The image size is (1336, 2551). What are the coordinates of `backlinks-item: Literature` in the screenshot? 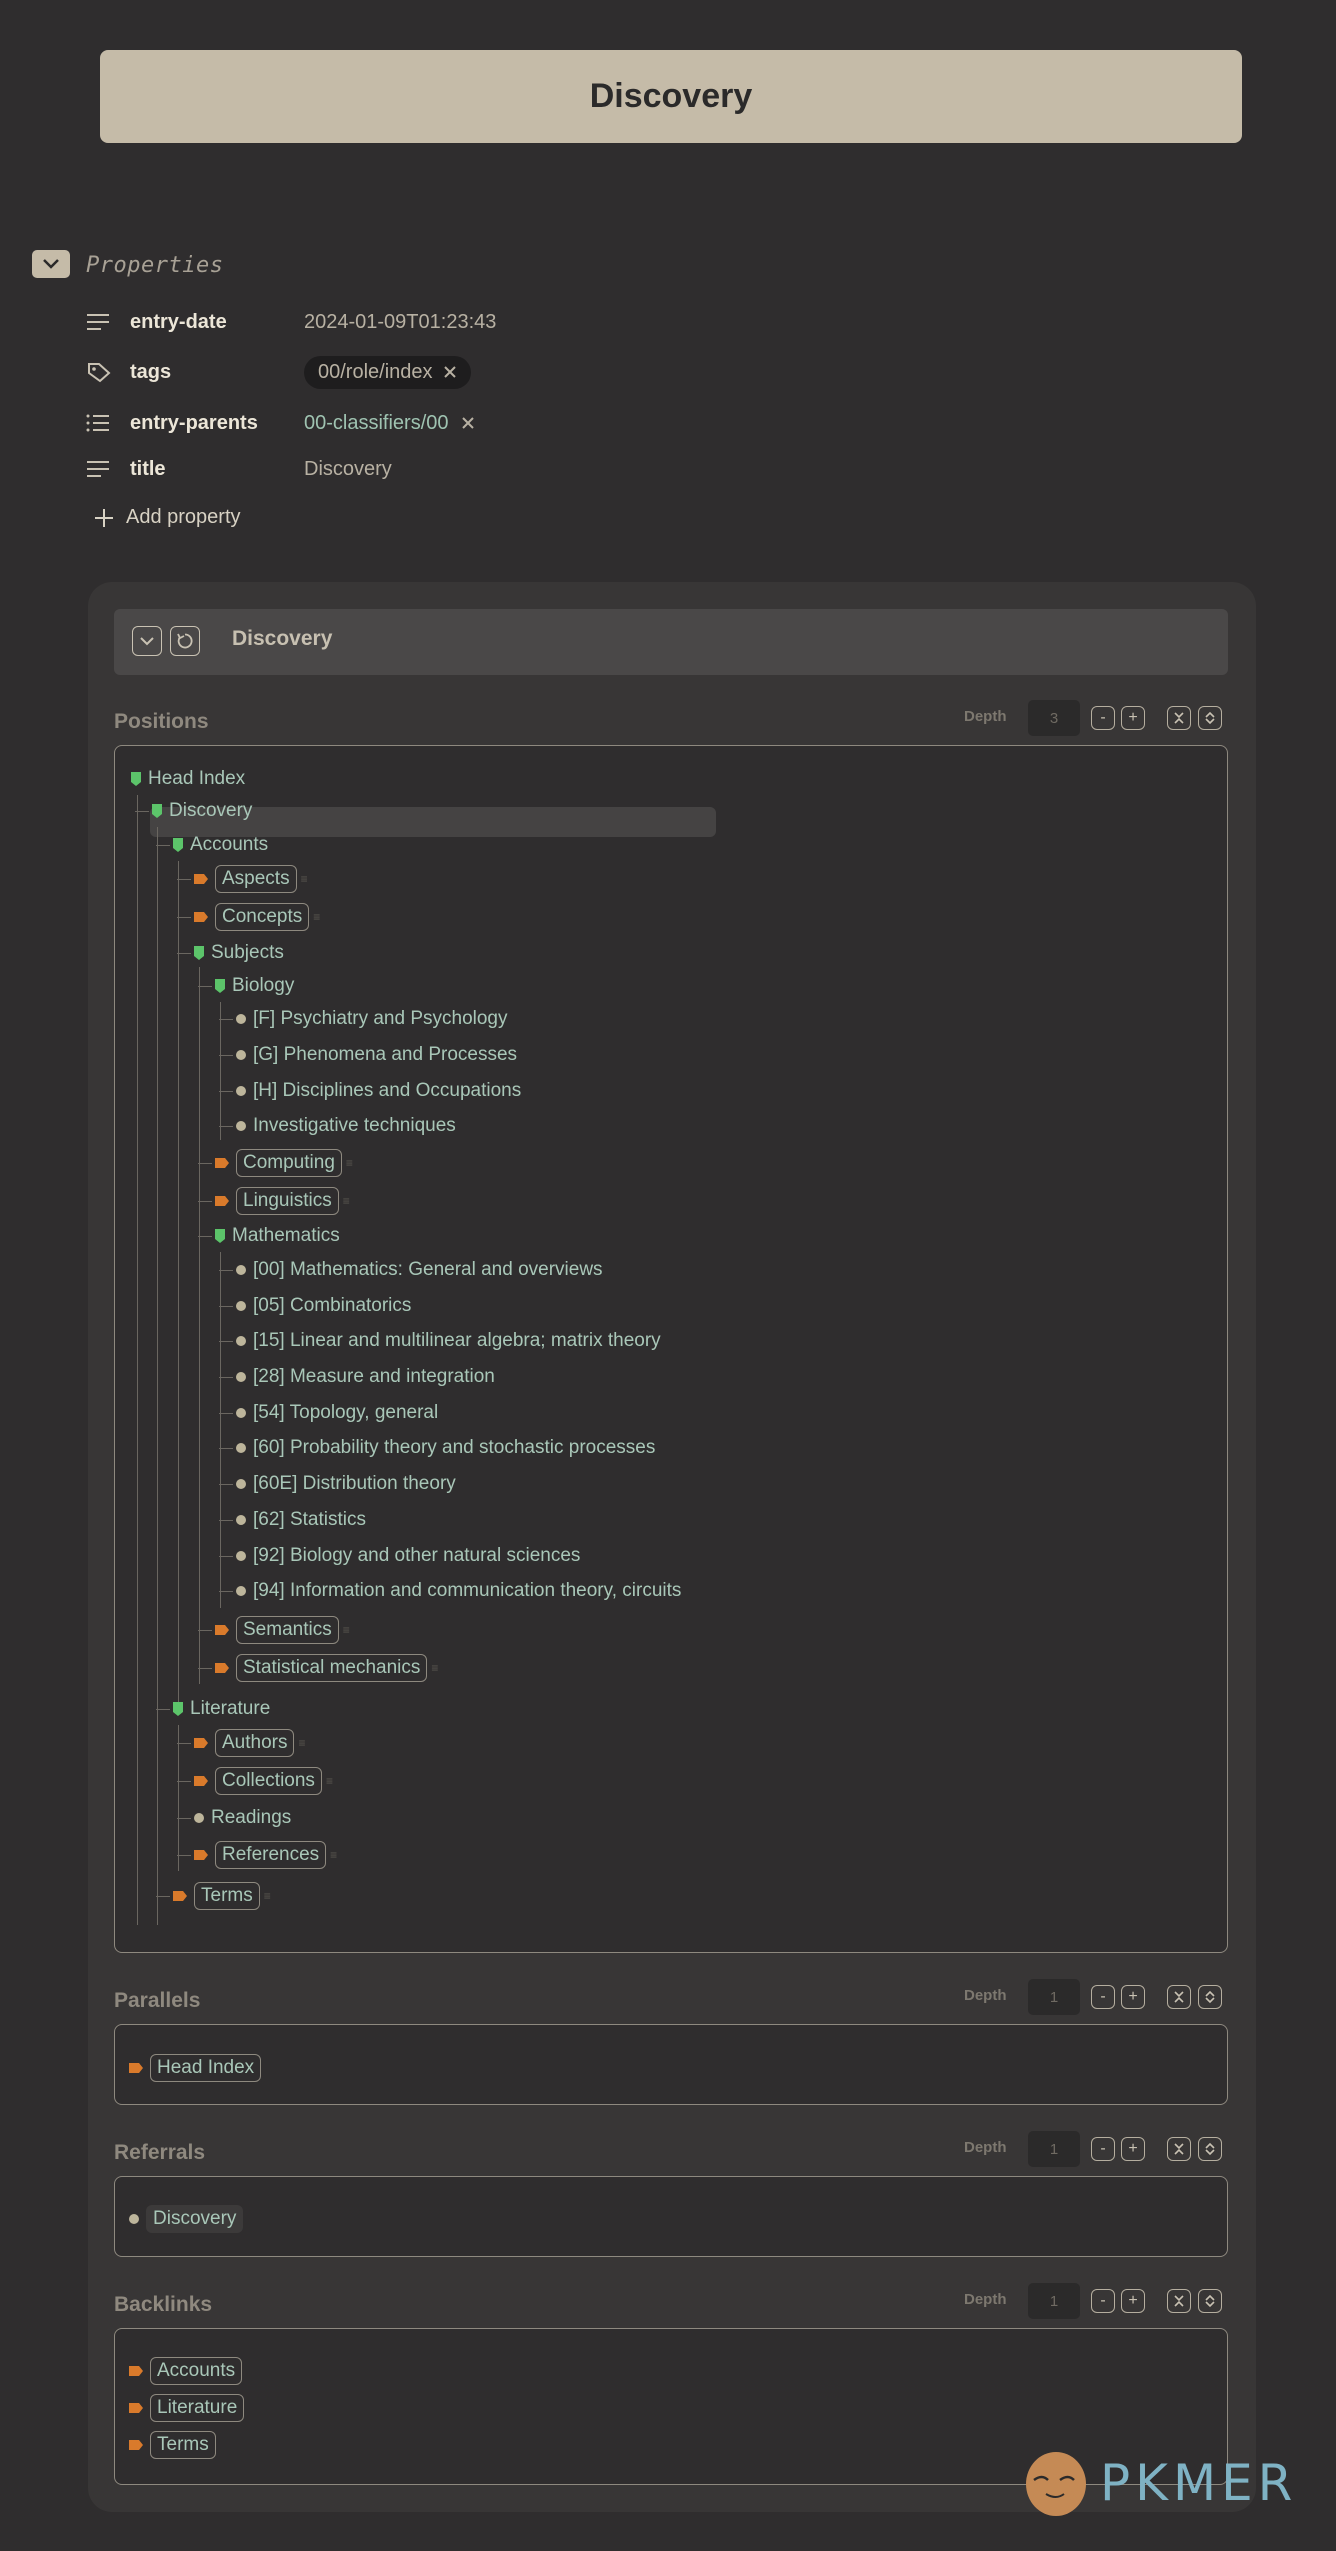 It's located at (186, 2408).